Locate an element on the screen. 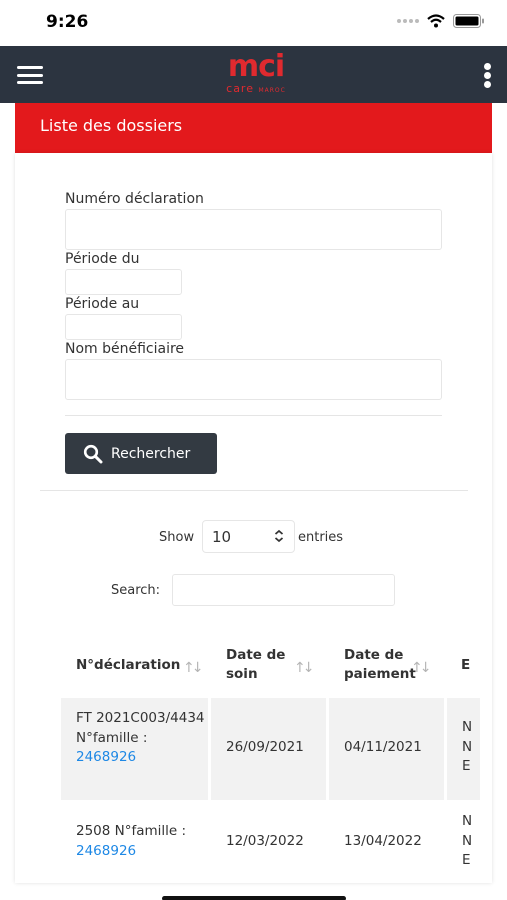  status-time: 9:26 is located at coordinates (67, 22).